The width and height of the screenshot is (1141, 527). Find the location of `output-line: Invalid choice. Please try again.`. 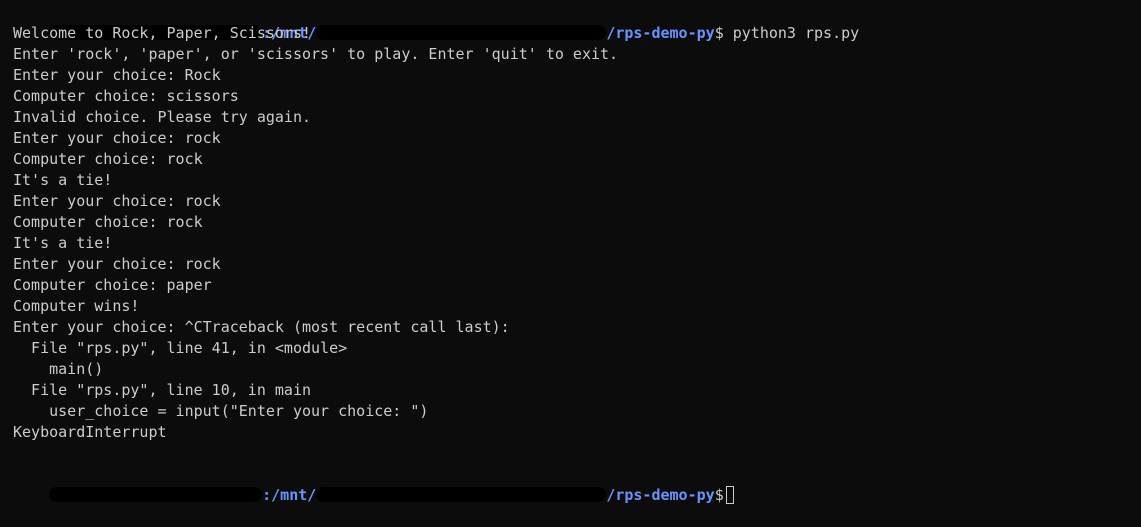

output-line: Invalid choice. Please try again. is located at coordinates (162, 117).